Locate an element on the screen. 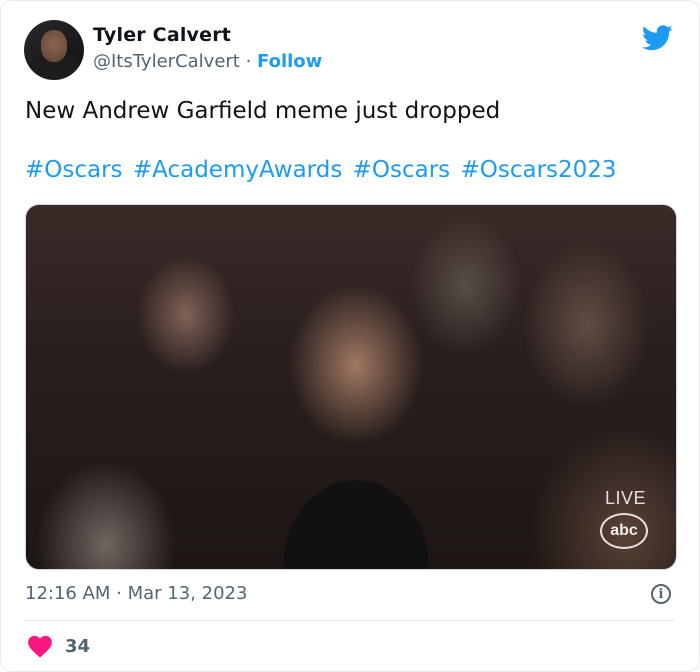 The width and height of the screenshot is (700, 672). divider is located at coordinates (350, 620).